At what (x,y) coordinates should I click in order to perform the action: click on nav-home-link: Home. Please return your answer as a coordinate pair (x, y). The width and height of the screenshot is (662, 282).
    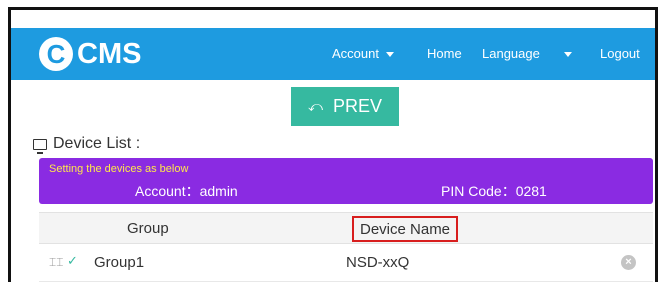
    Looking at the image, I should click on (444, 54).